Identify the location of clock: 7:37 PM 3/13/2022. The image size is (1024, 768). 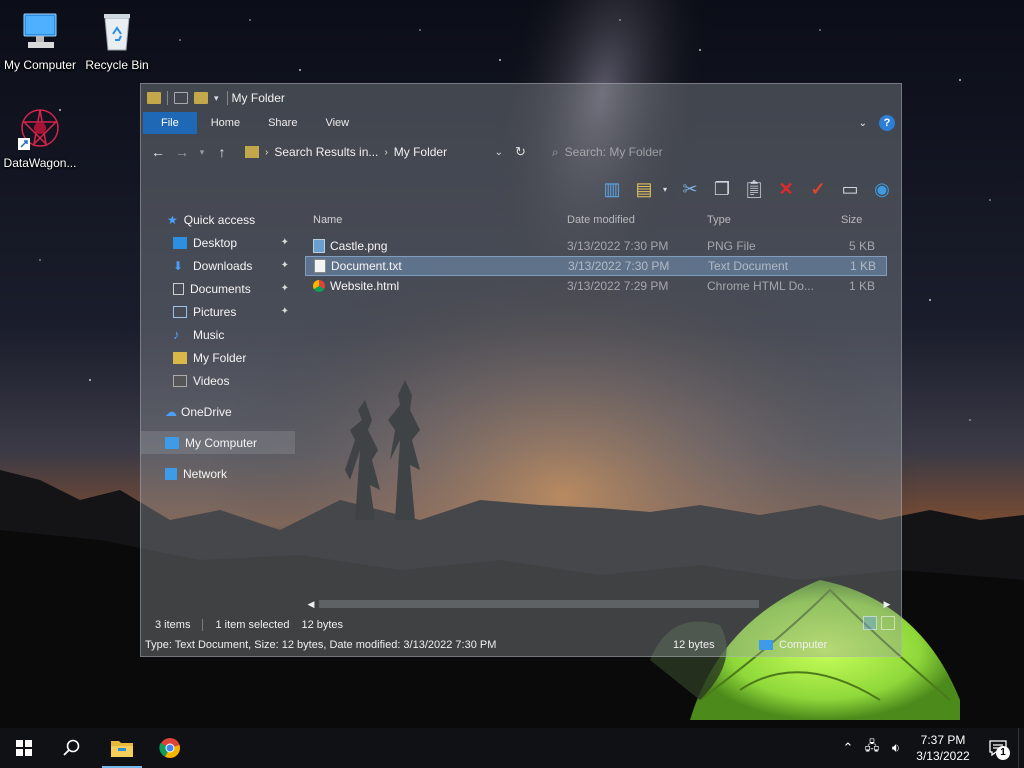
(943, 748).